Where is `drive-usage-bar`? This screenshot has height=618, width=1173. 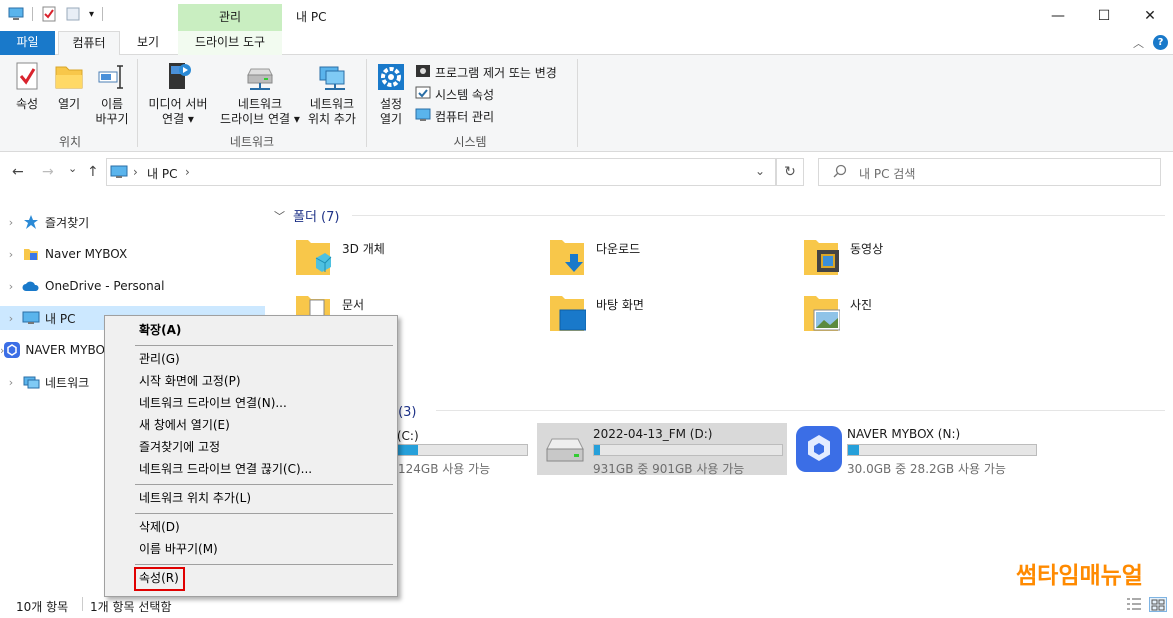 drive-usage-bar is located at coordinates (688, 450).